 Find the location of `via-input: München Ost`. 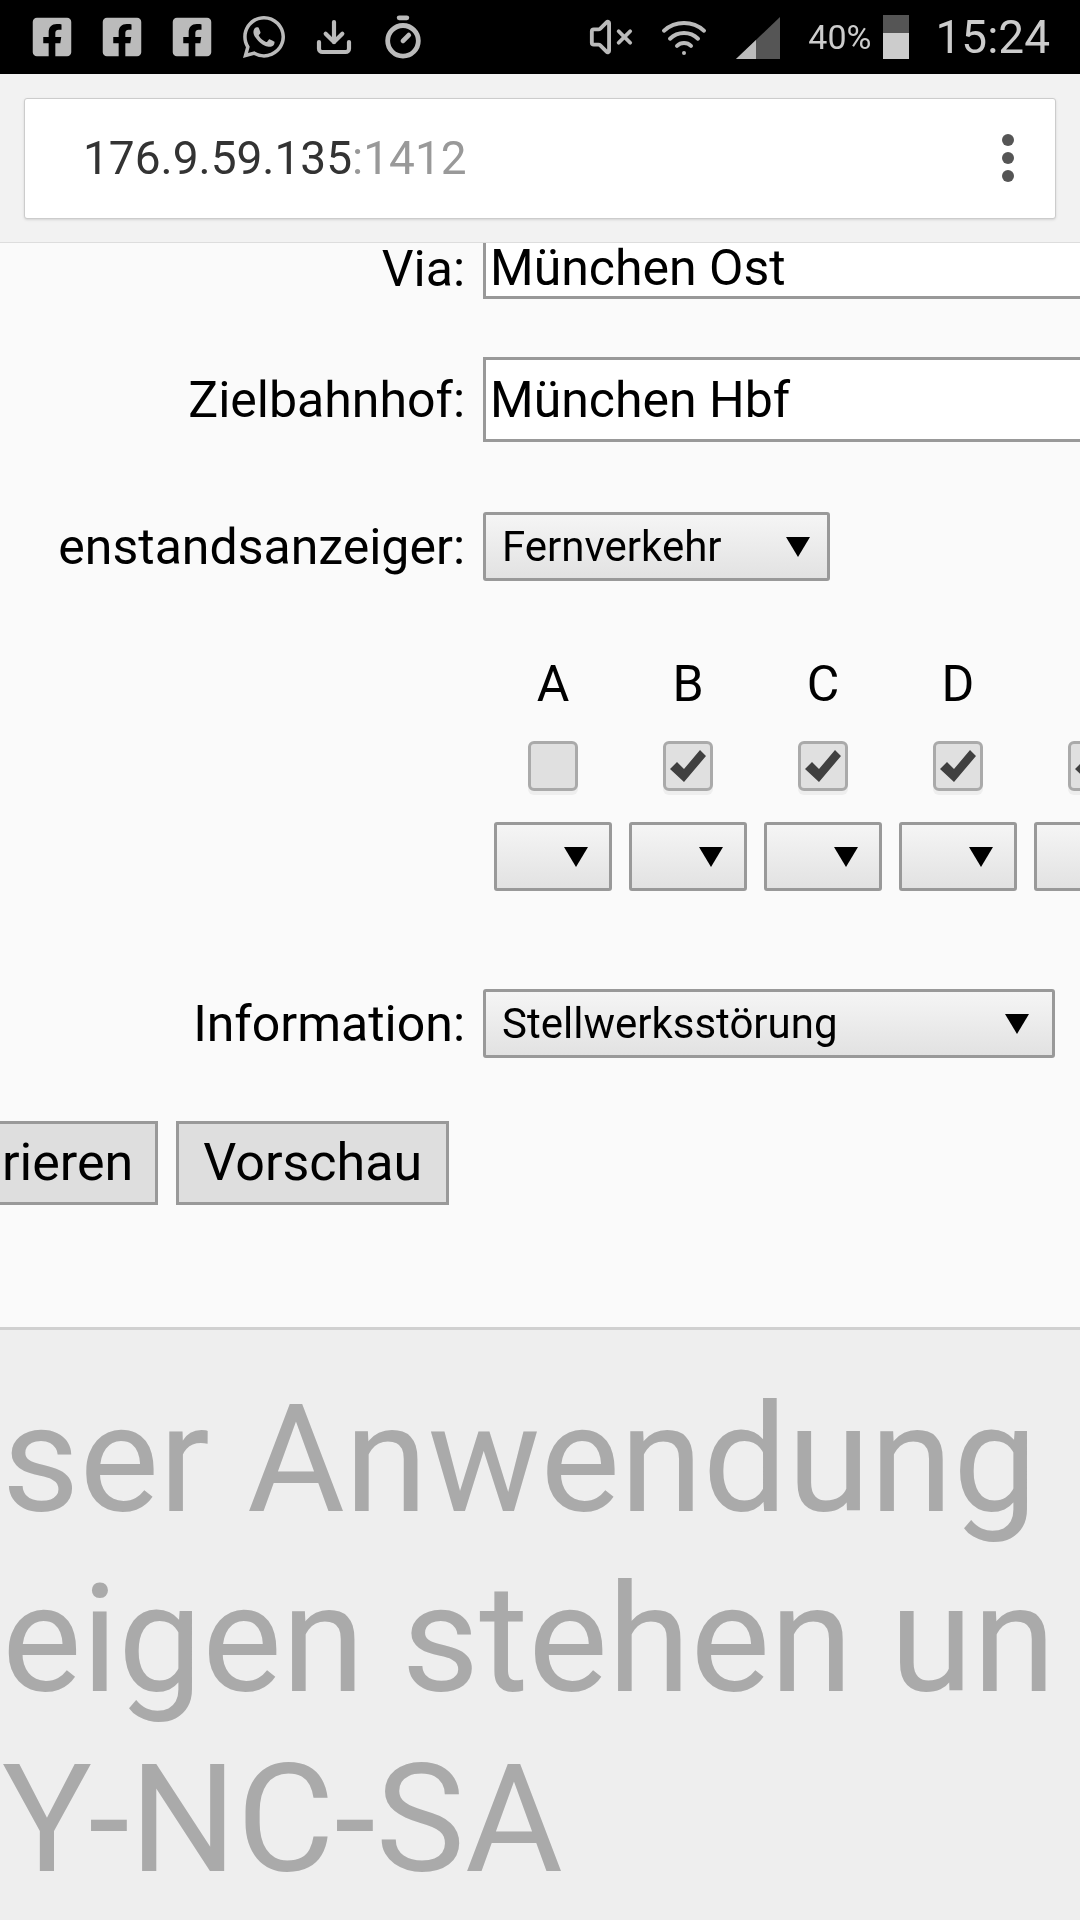

via-input: München Ost is located at coordinates (781, 271).